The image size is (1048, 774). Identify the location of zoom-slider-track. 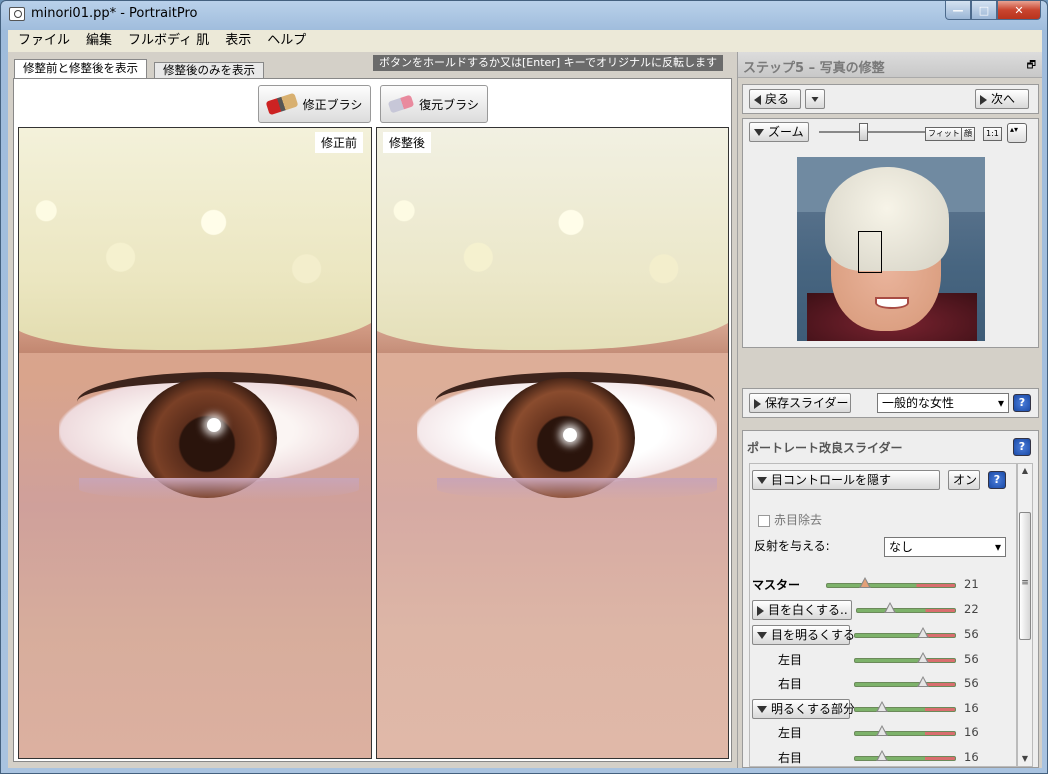
(874, 132).